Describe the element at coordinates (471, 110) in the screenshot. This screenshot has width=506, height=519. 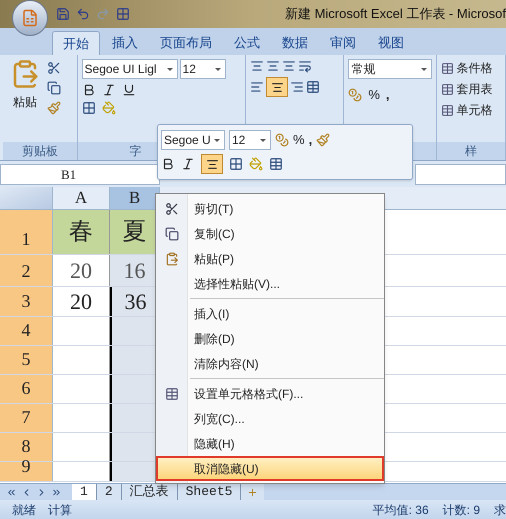
I see `styles-button: 单元格` at that location.